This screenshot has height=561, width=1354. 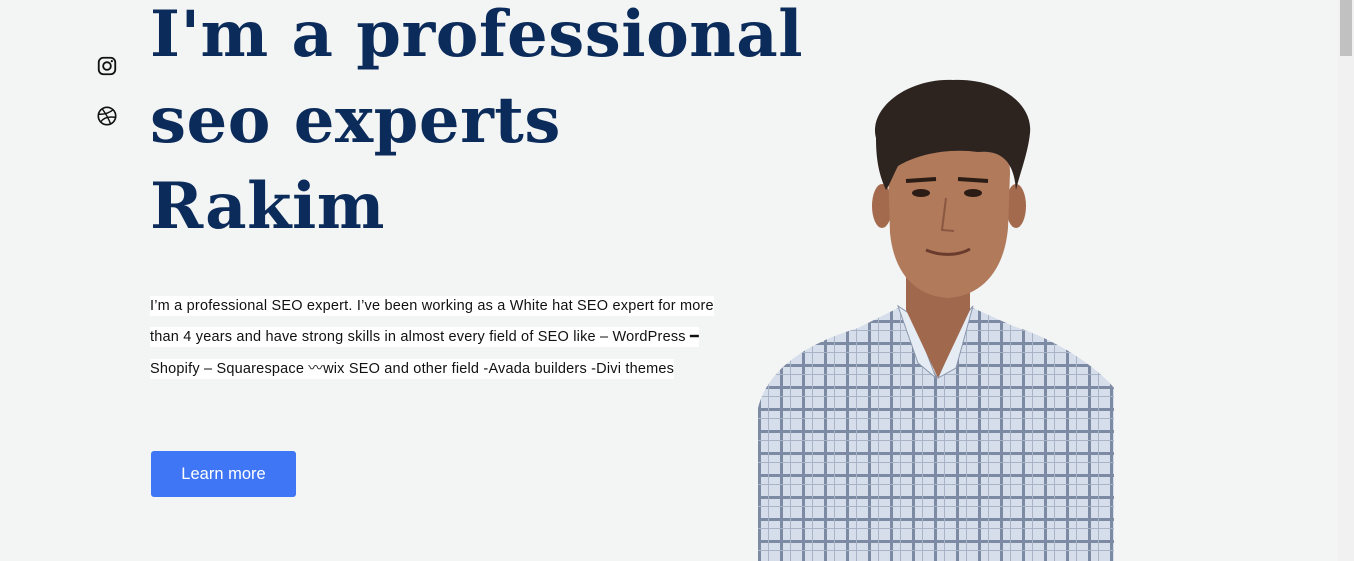 I want to click on hero-title-line-3: Rakim, so click(x=267, y=206).